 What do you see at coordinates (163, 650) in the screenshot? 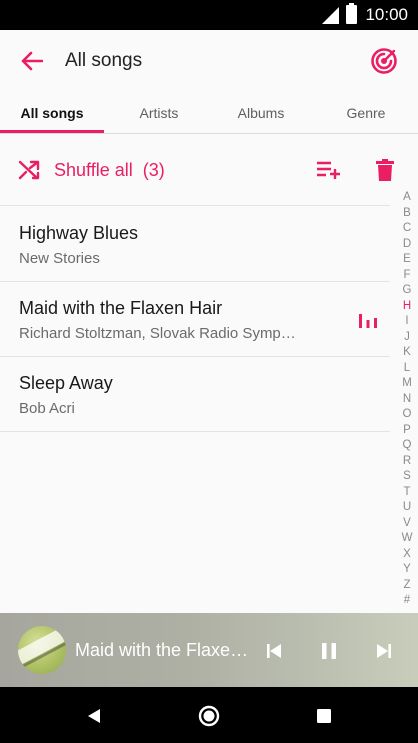
I see `now-playing-title: Maid with the Flaxen Hair` at bounding box center [163, 650].